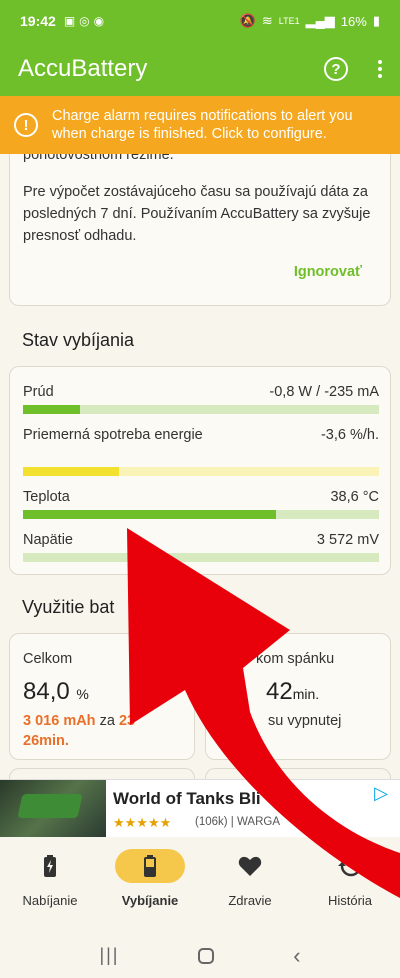  Describe the element at coordinates (127, 721) in the screenshot. I see `usage-total-time-a: 23` at that location.